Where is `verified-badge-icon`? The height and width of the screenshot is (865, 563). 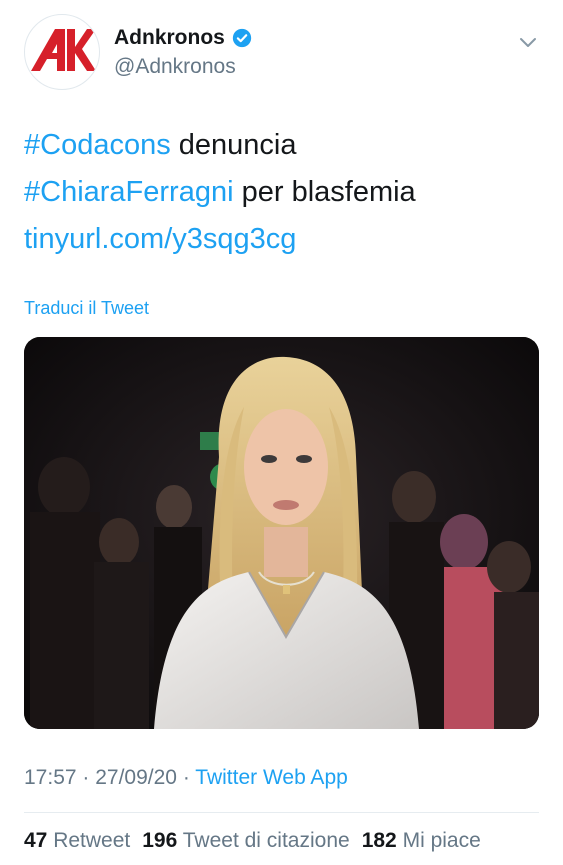
verified-badge-icon is located at coordinates (242, 38).